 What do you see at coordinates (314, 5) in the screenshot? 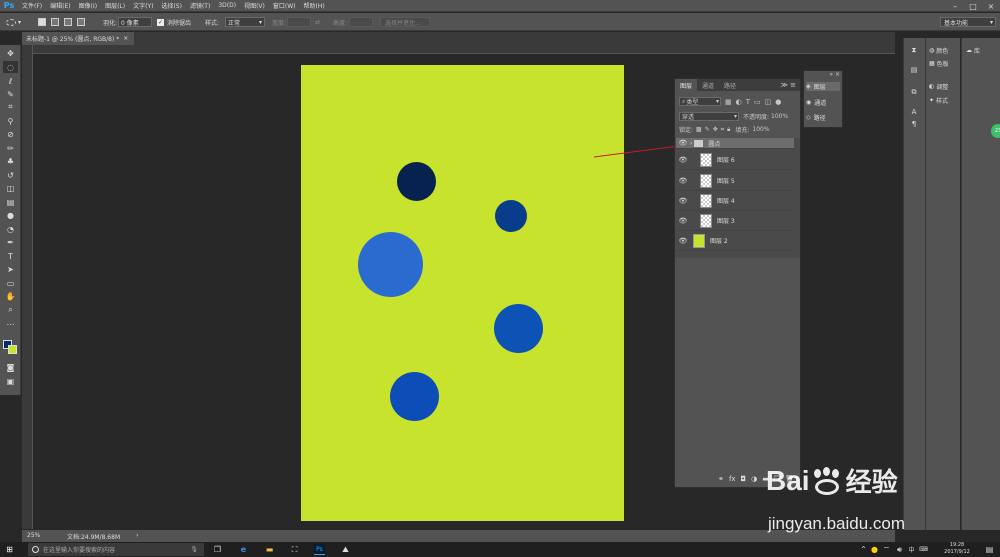
I see `menu-help: 帮助(H)` at bounding box center [314, 5].